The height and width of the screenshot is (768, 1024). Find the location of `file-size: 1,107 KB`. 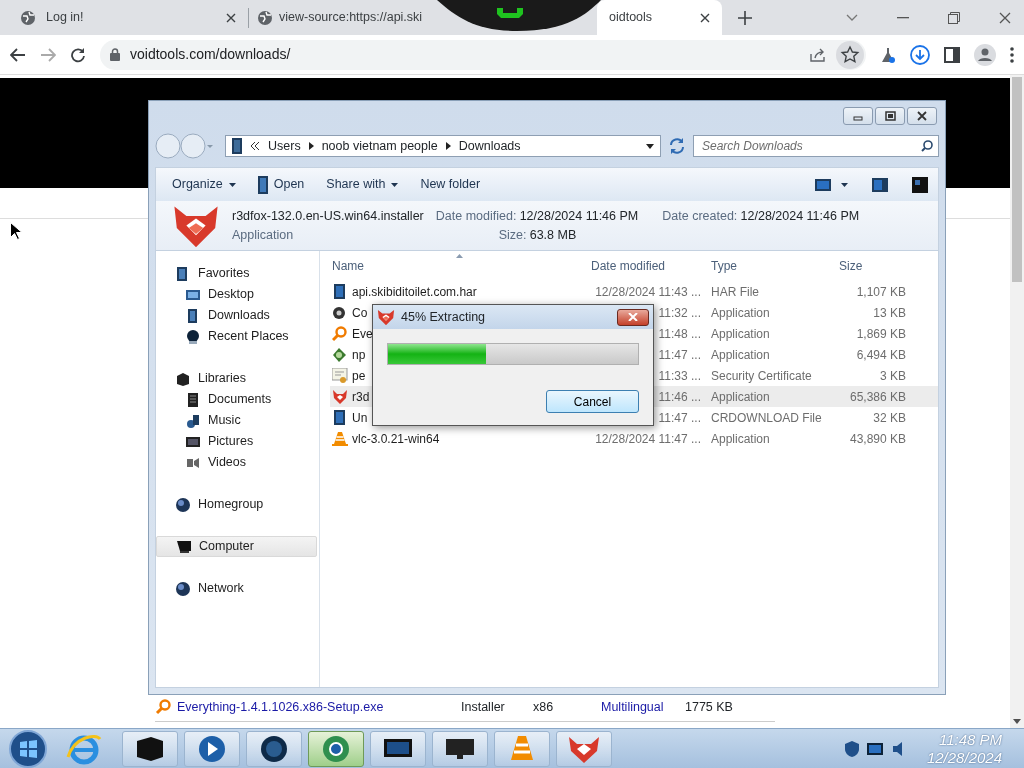

file-size: 1,107 KB is located at coordinates (880, 292).